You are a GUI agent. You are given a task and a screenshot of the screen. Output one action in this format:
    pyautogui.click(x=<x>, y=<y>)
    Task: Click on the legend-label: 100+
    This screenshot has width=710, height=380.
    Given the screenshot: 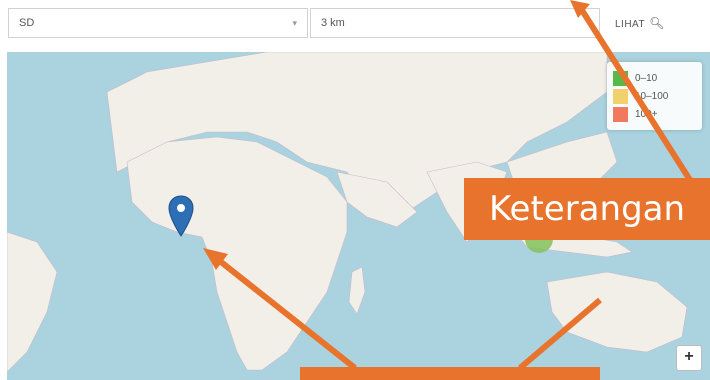 What is the action you would take?
    pyautogui.click(x=646, y=114)
    